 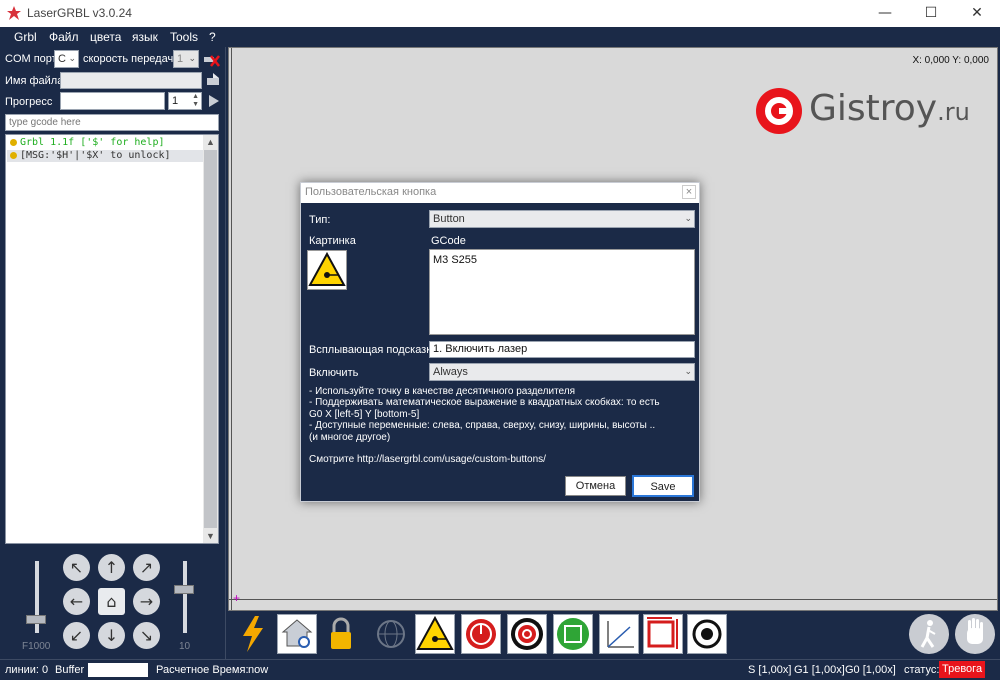 What do you see at coordinates (562, 372) in the screenshot?
I see `enable-select: Always ⌄` at bounding box center [562, 372].